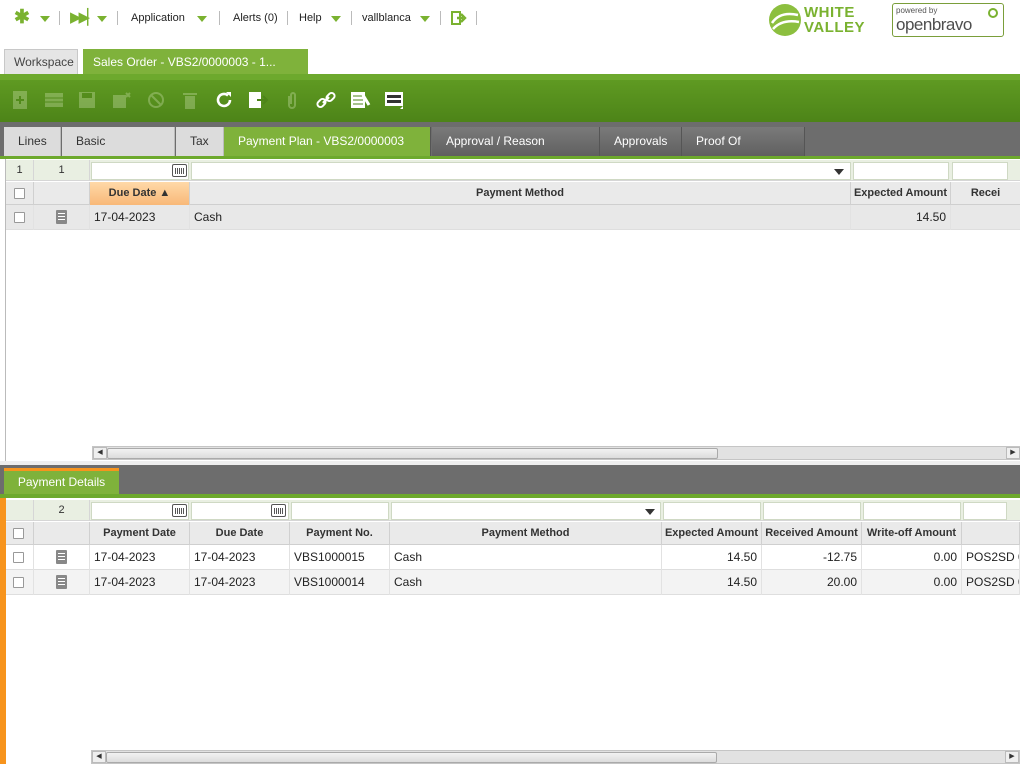  Describe the element at coordinates (20, 100) in the screenshot. I see `new-document-button` at that location.